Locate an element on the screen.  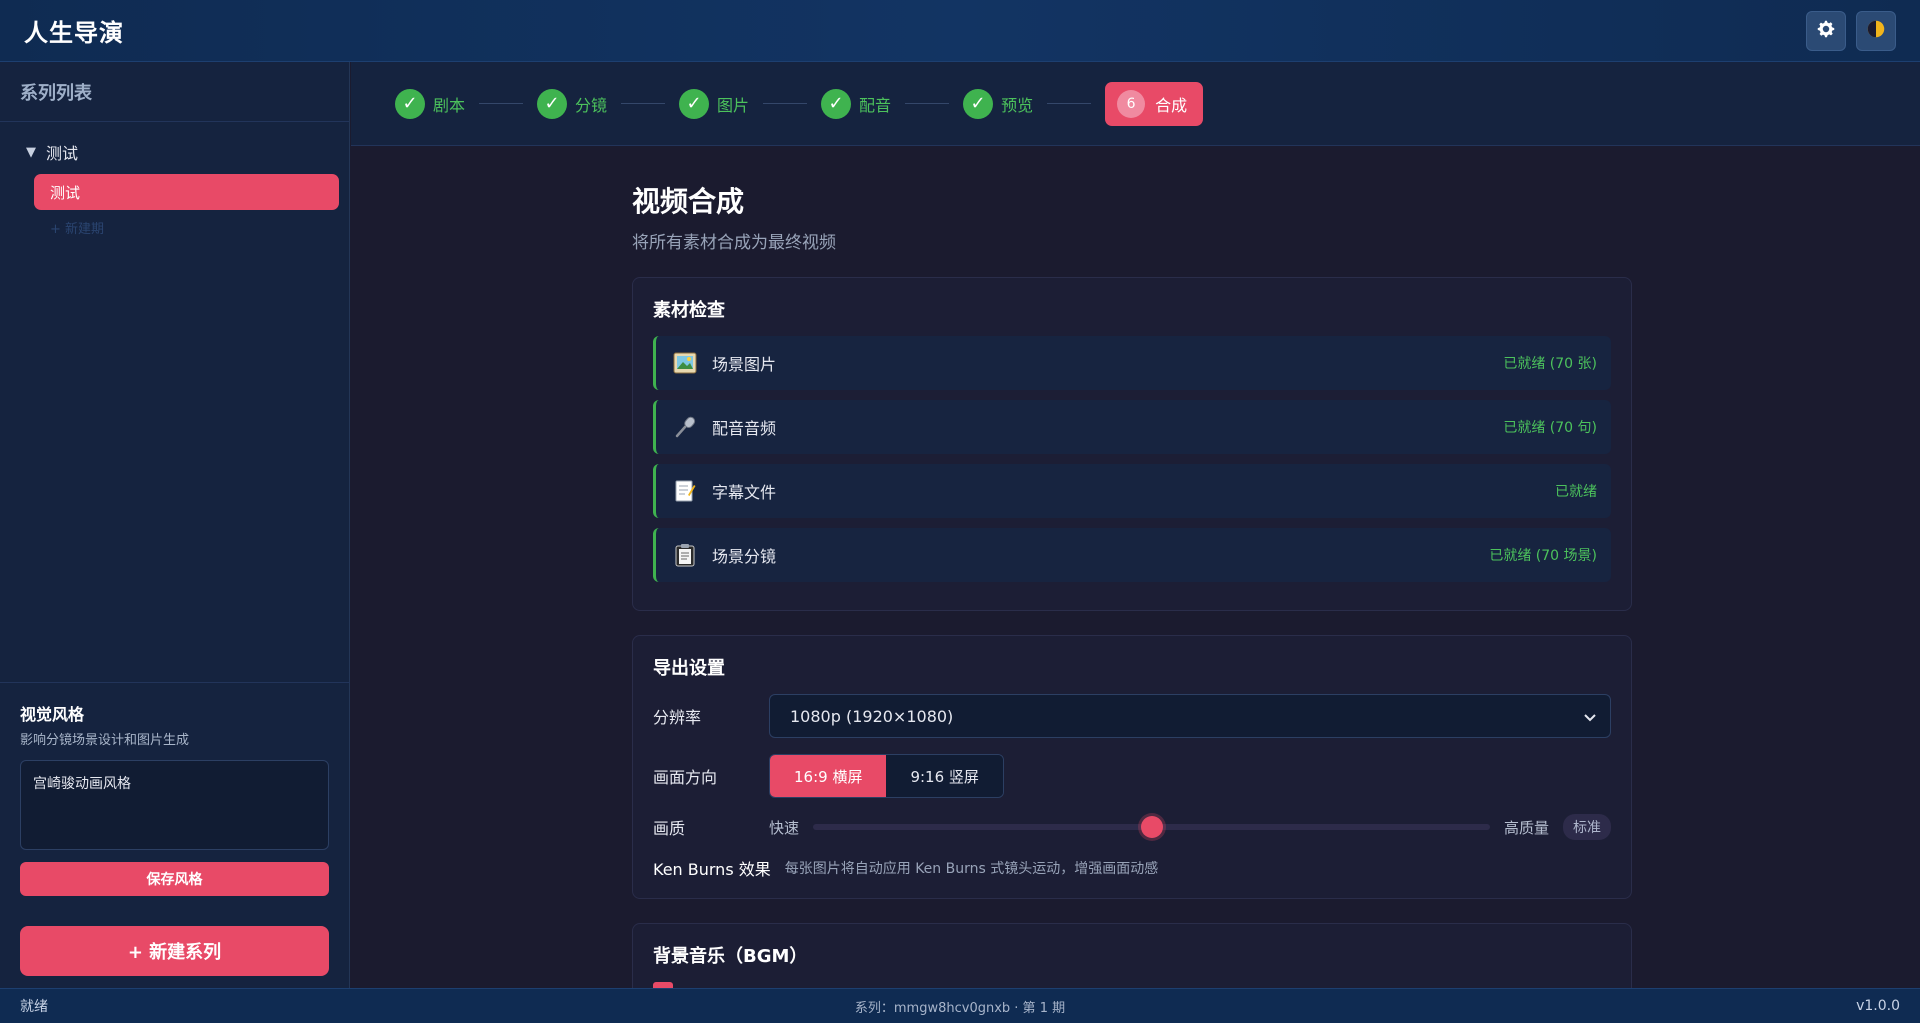
asset-row-storyboard: 场景分镜 已就绪 (70 场景) is located at coordinates (1132, 555).